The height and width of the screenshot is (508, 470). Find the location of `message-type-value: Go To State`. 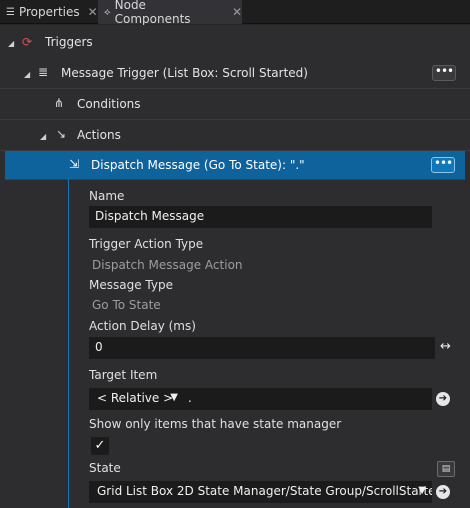

message-type-value: Go To State is located at coordinates (126, 305).